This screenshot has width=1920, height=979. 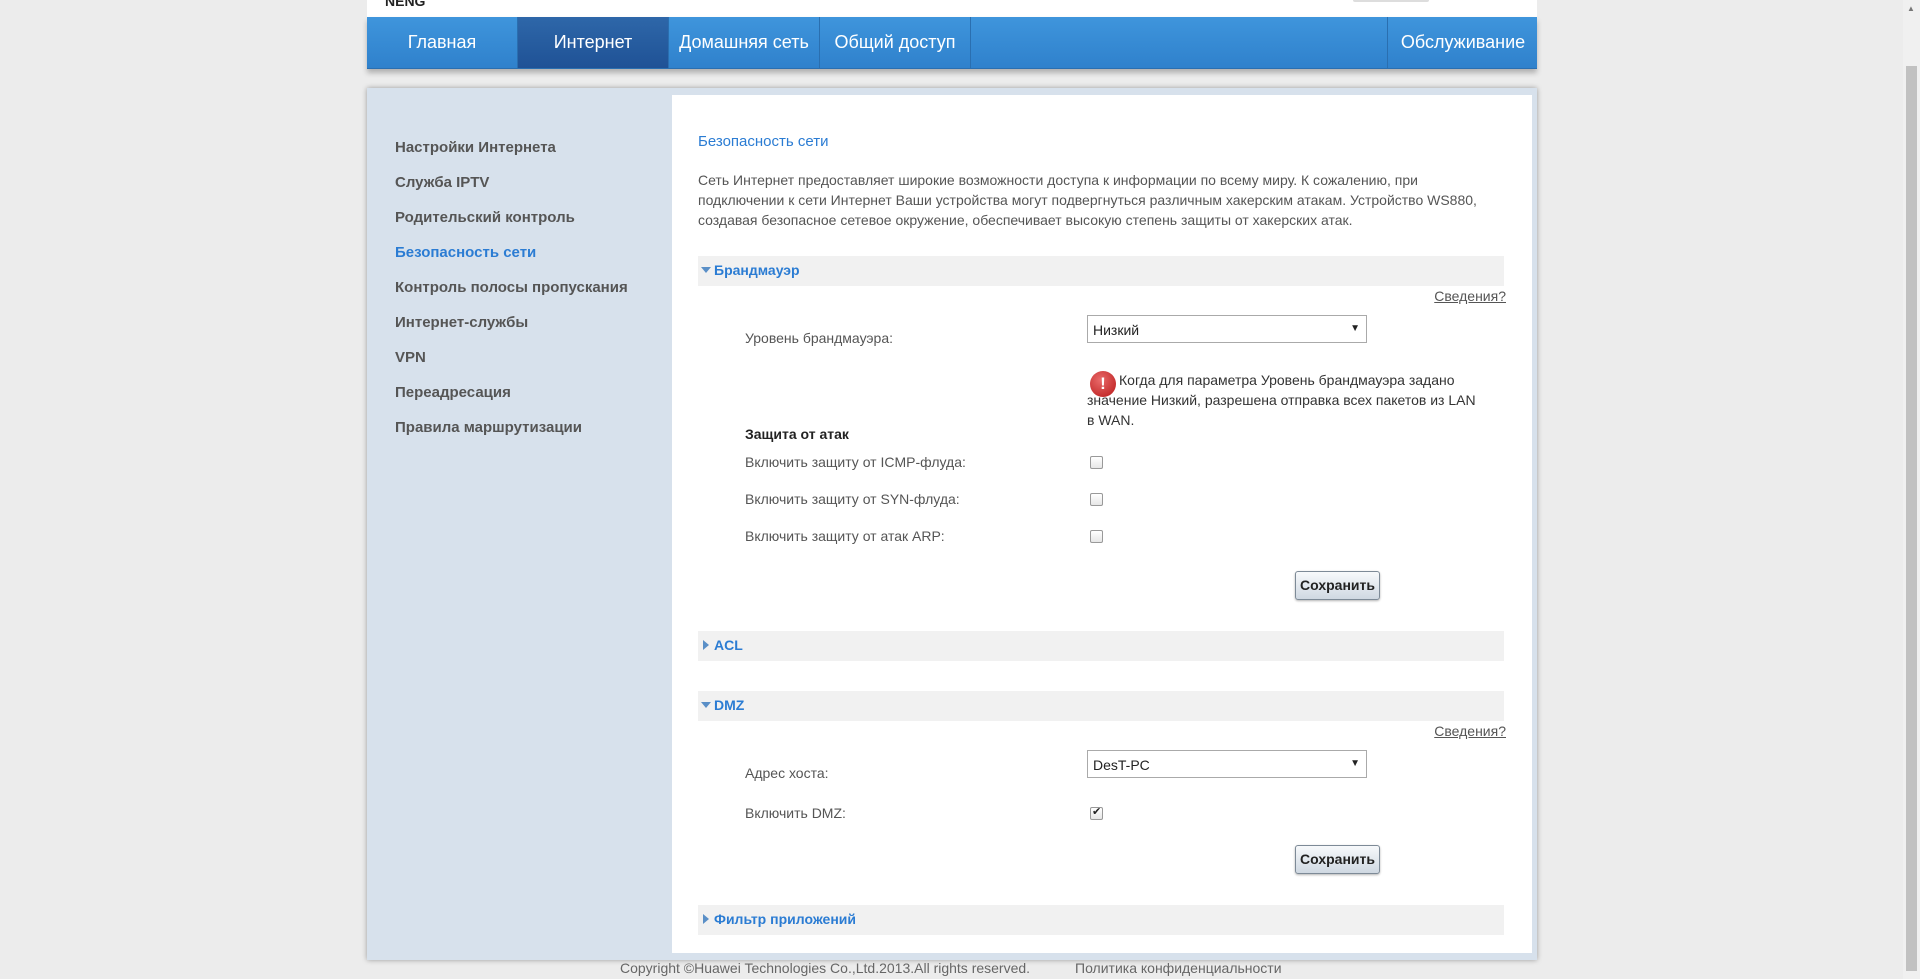 I want to click on firewall-level-label: Уровень брандмауэра:, so click(x=819, y=338).